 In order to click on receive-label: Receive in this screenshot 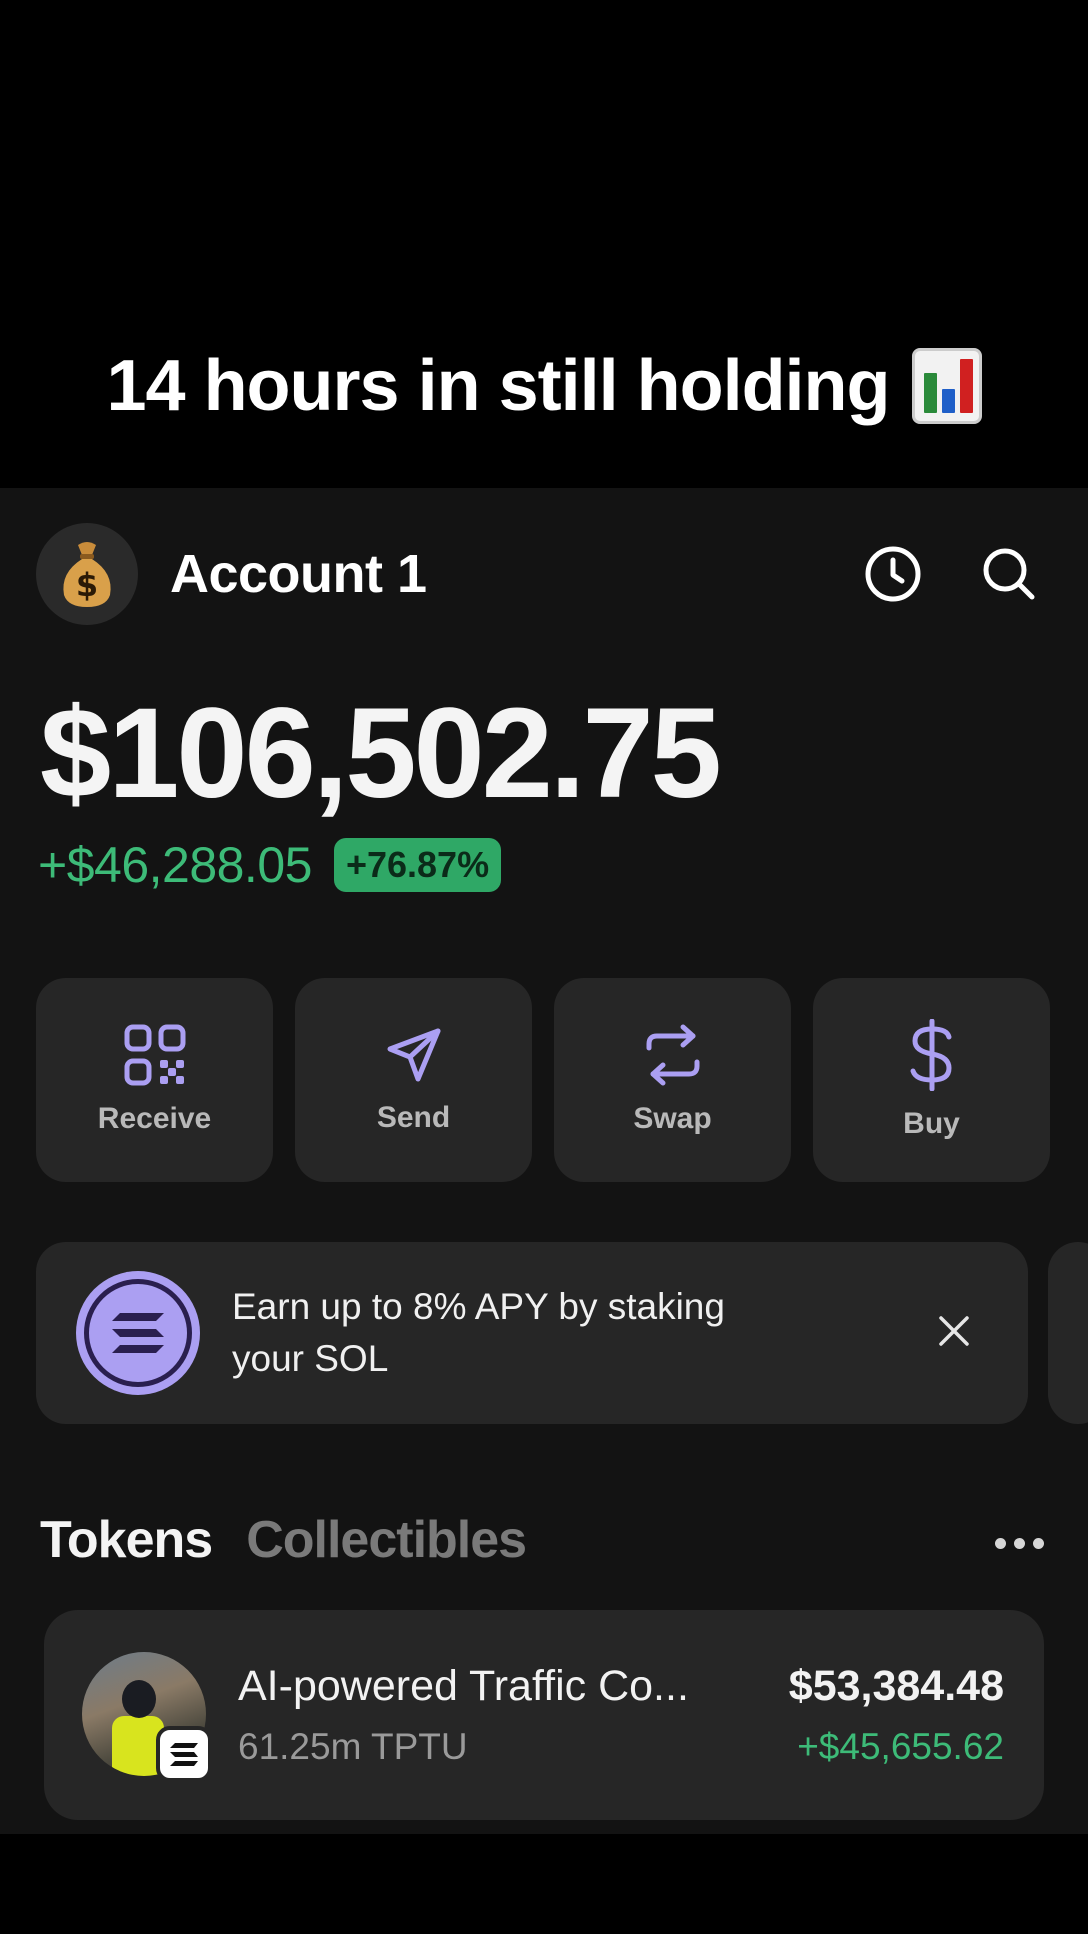, I will do `click(154, 1118)`.